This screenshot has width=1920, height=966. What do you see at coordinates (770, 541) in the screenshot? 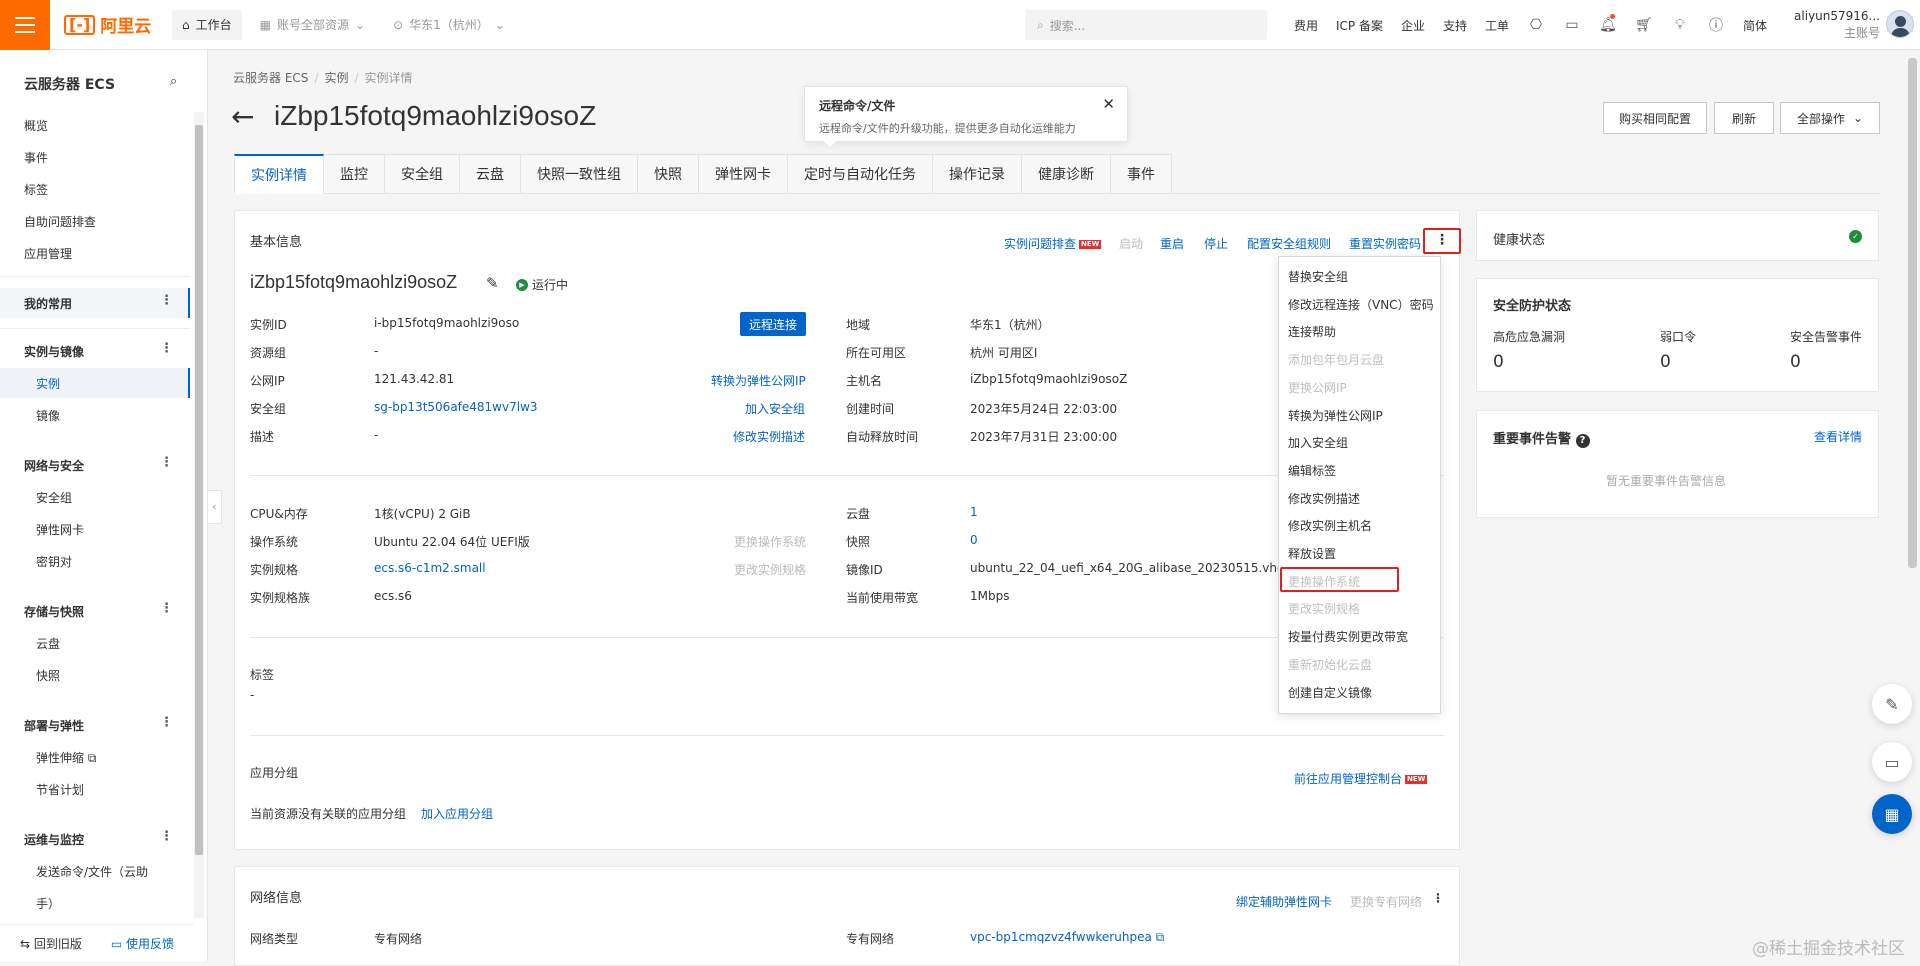
I see `change-os-link: 更换操作系统` at bounding box center [770, 541].